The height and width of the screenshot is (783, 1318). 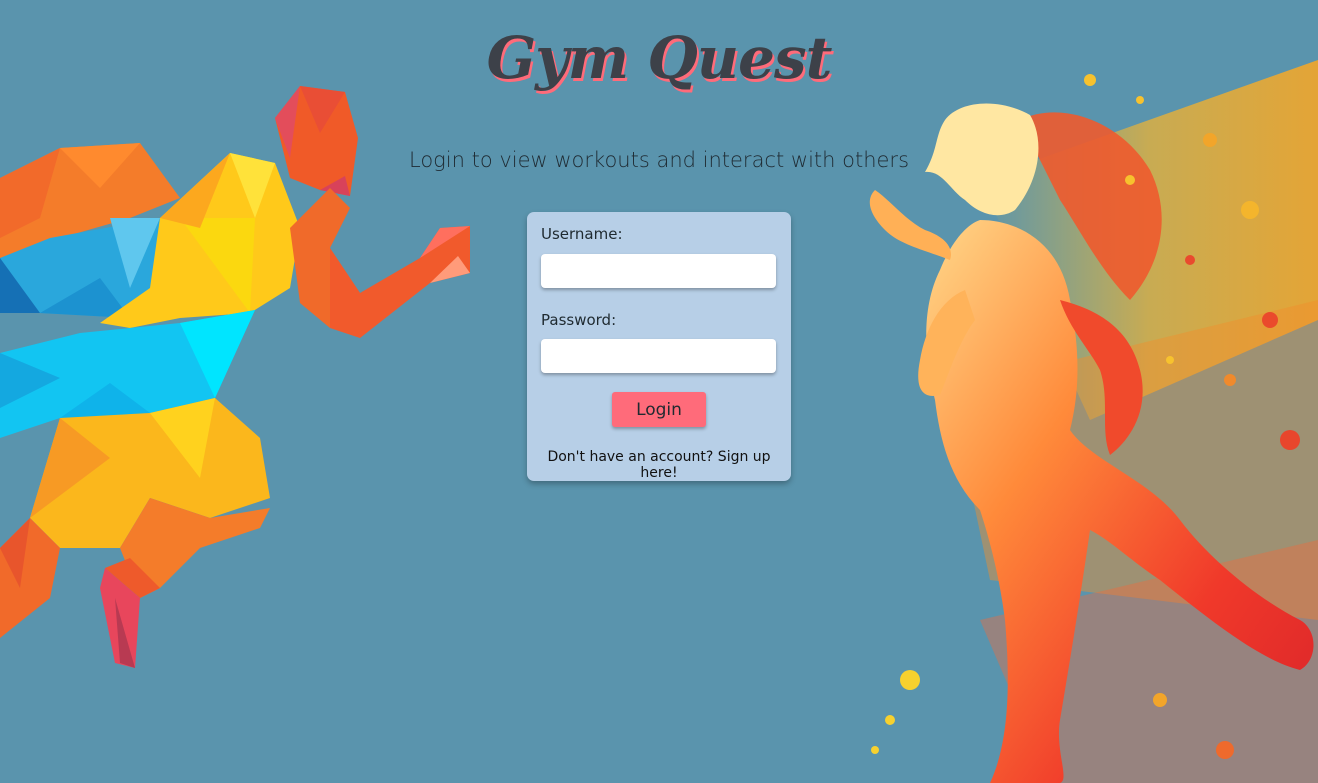 What do you see at coordinates (659, 465) in the screenshot?
I see `signup-link: Don't have an account? Sign up here!` at bounding box center [659, 465].